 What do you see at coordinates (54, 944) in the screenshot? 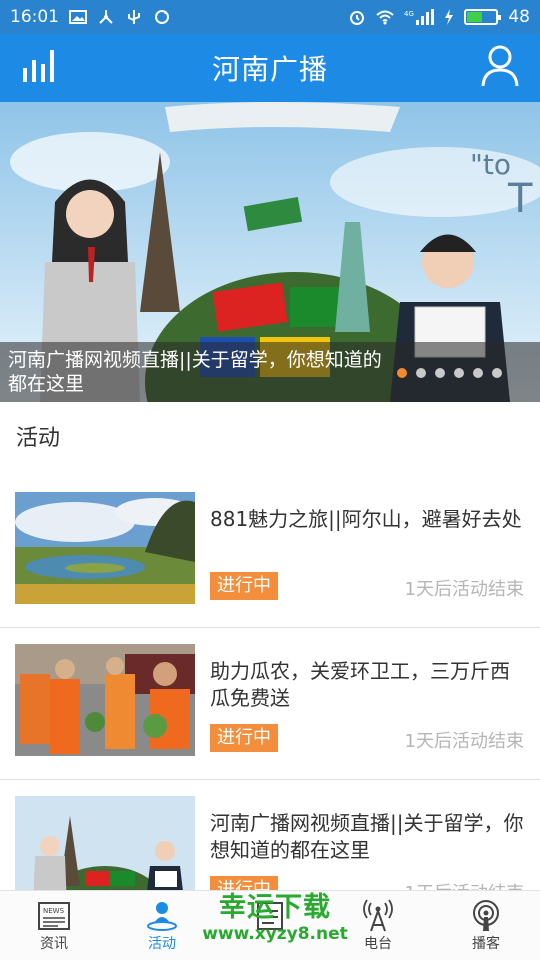
I see `tab-label: 资讯` at bounding box center [54, 944].